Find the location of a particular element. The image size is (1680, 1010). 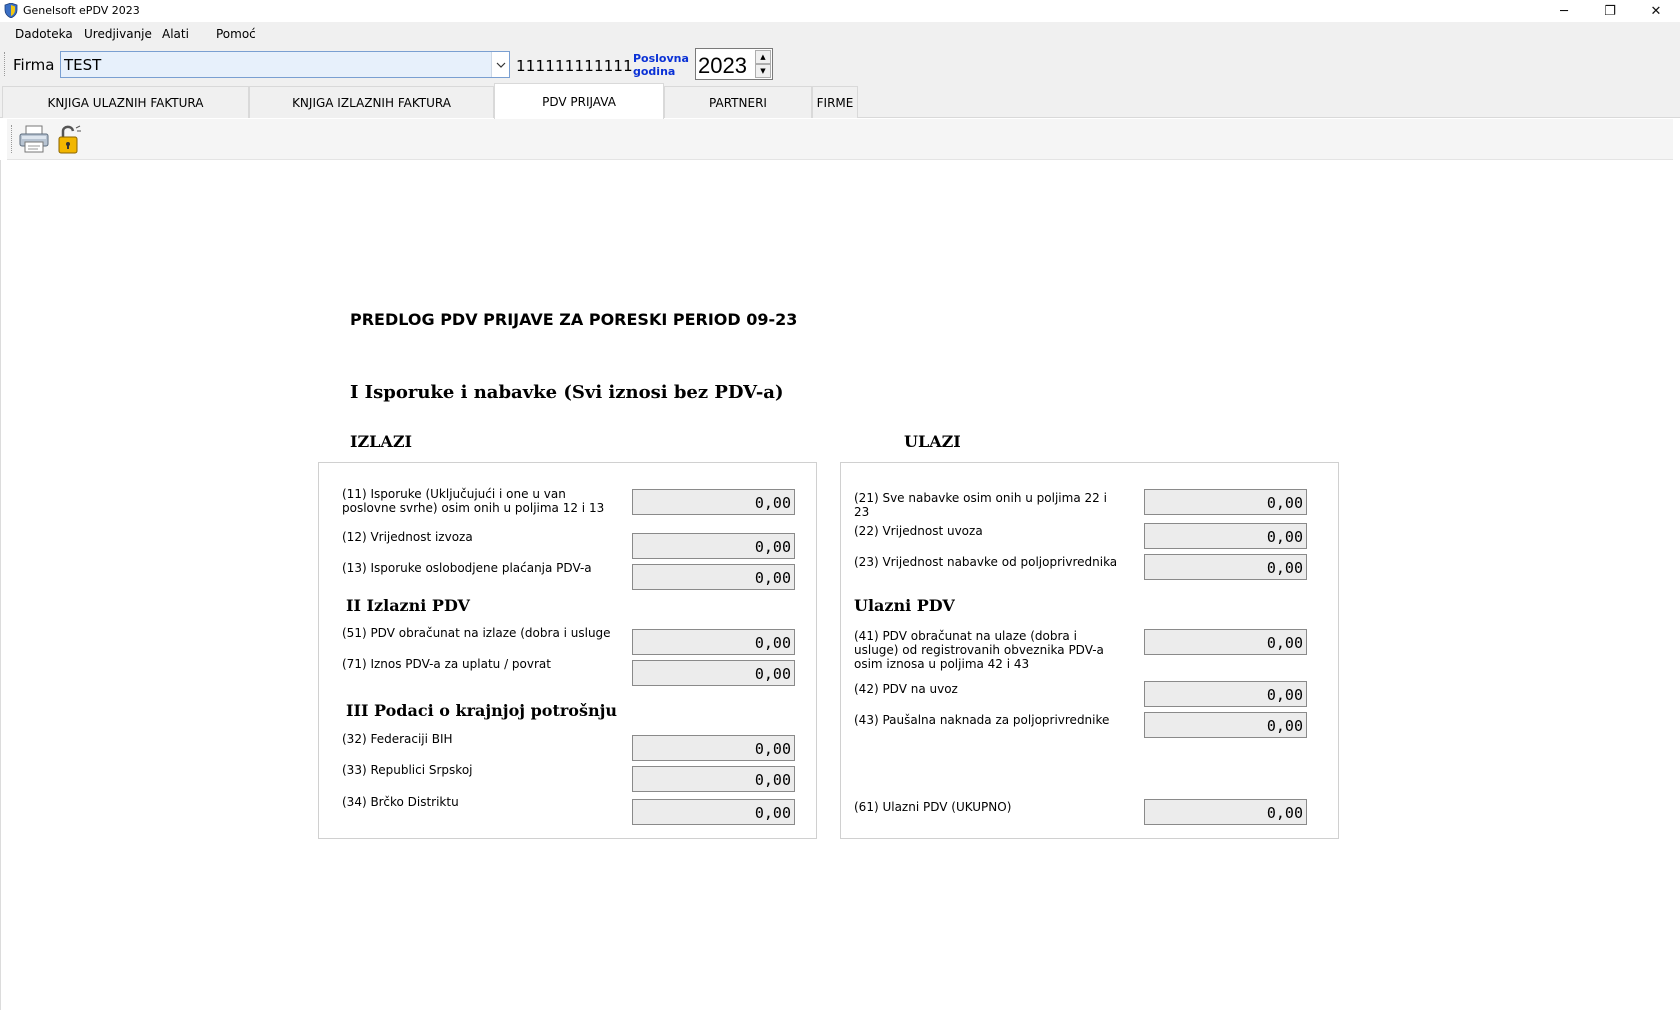

spin-up-icon: ▲ is located at coordinates (763, 57).